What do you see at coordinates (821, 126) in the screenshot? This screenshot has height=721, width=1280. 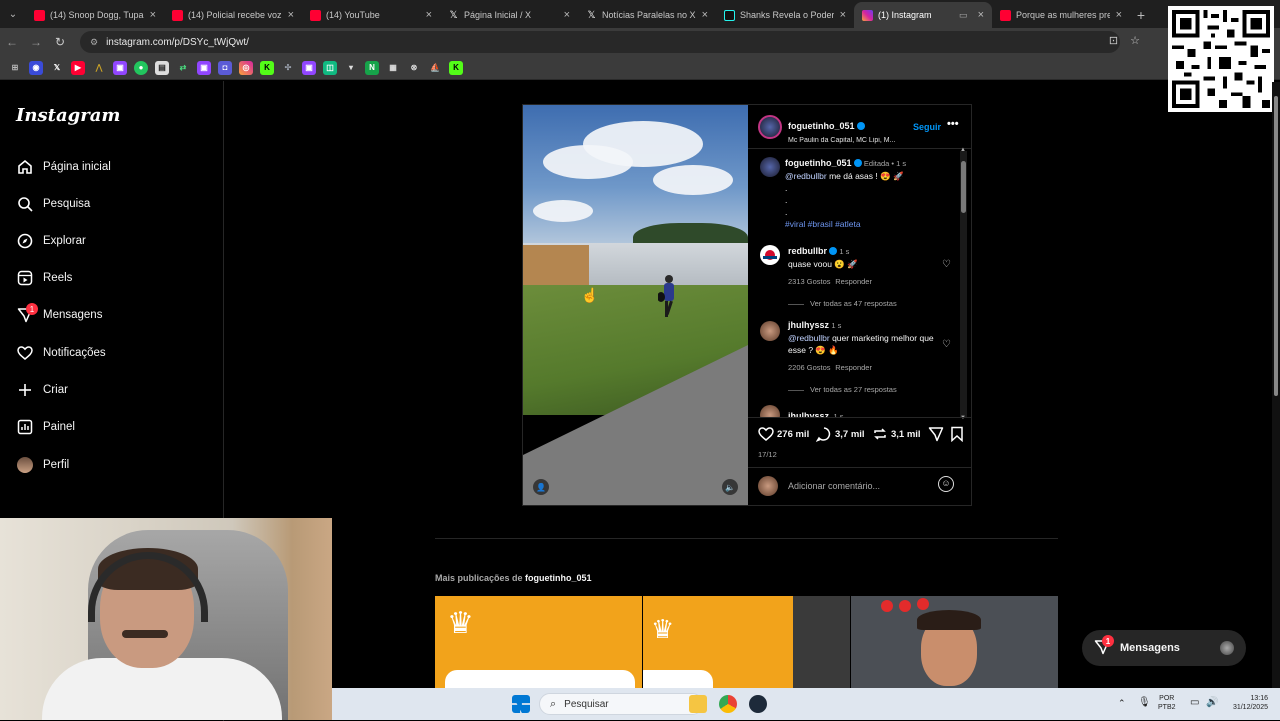 I see `author-username: foguetinho_051` at bounding box center [821, 126].